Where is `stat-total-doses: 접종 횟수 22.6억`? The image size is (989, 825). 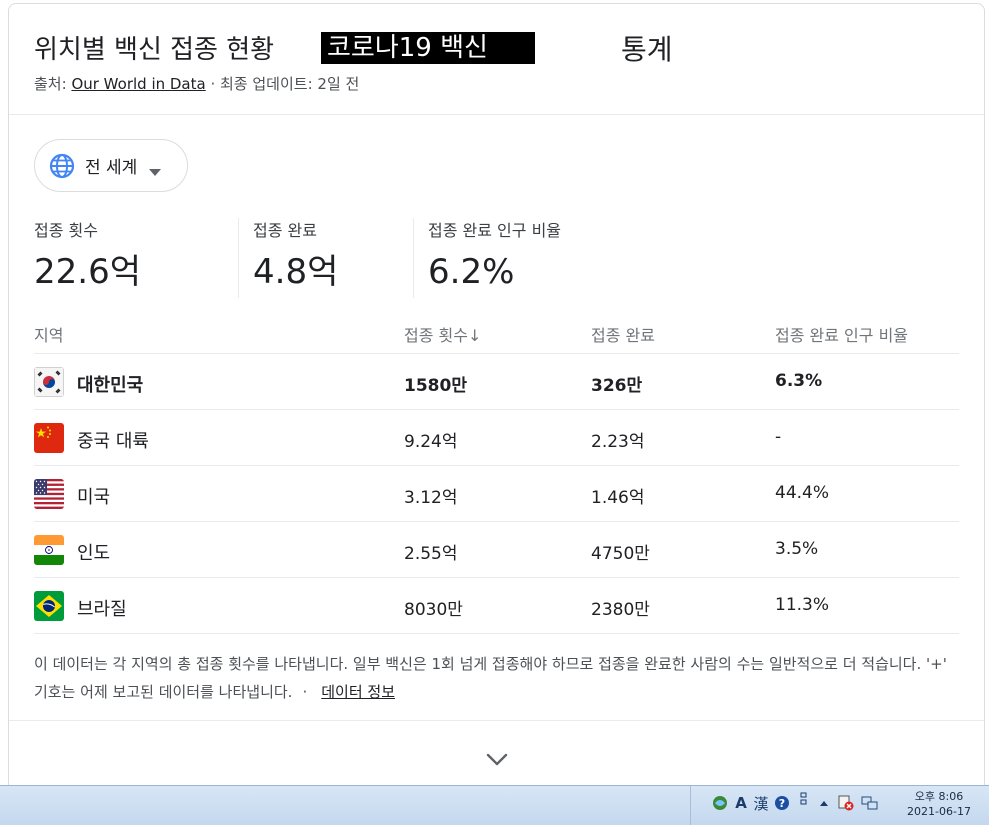
stat-total-doses: 접종 횟수 22.6억 is located at coordinates (87, 257).